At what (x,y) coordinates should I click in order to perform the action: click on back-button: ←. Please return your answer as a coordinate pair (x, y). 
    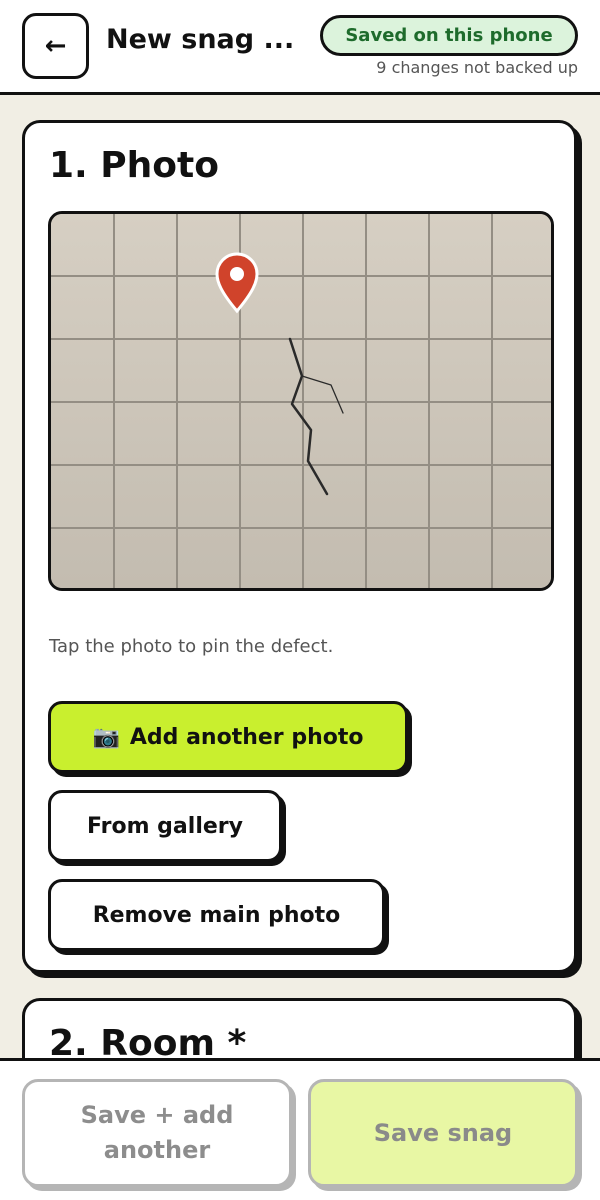
    Looking at the image, I should click on (55, 46).